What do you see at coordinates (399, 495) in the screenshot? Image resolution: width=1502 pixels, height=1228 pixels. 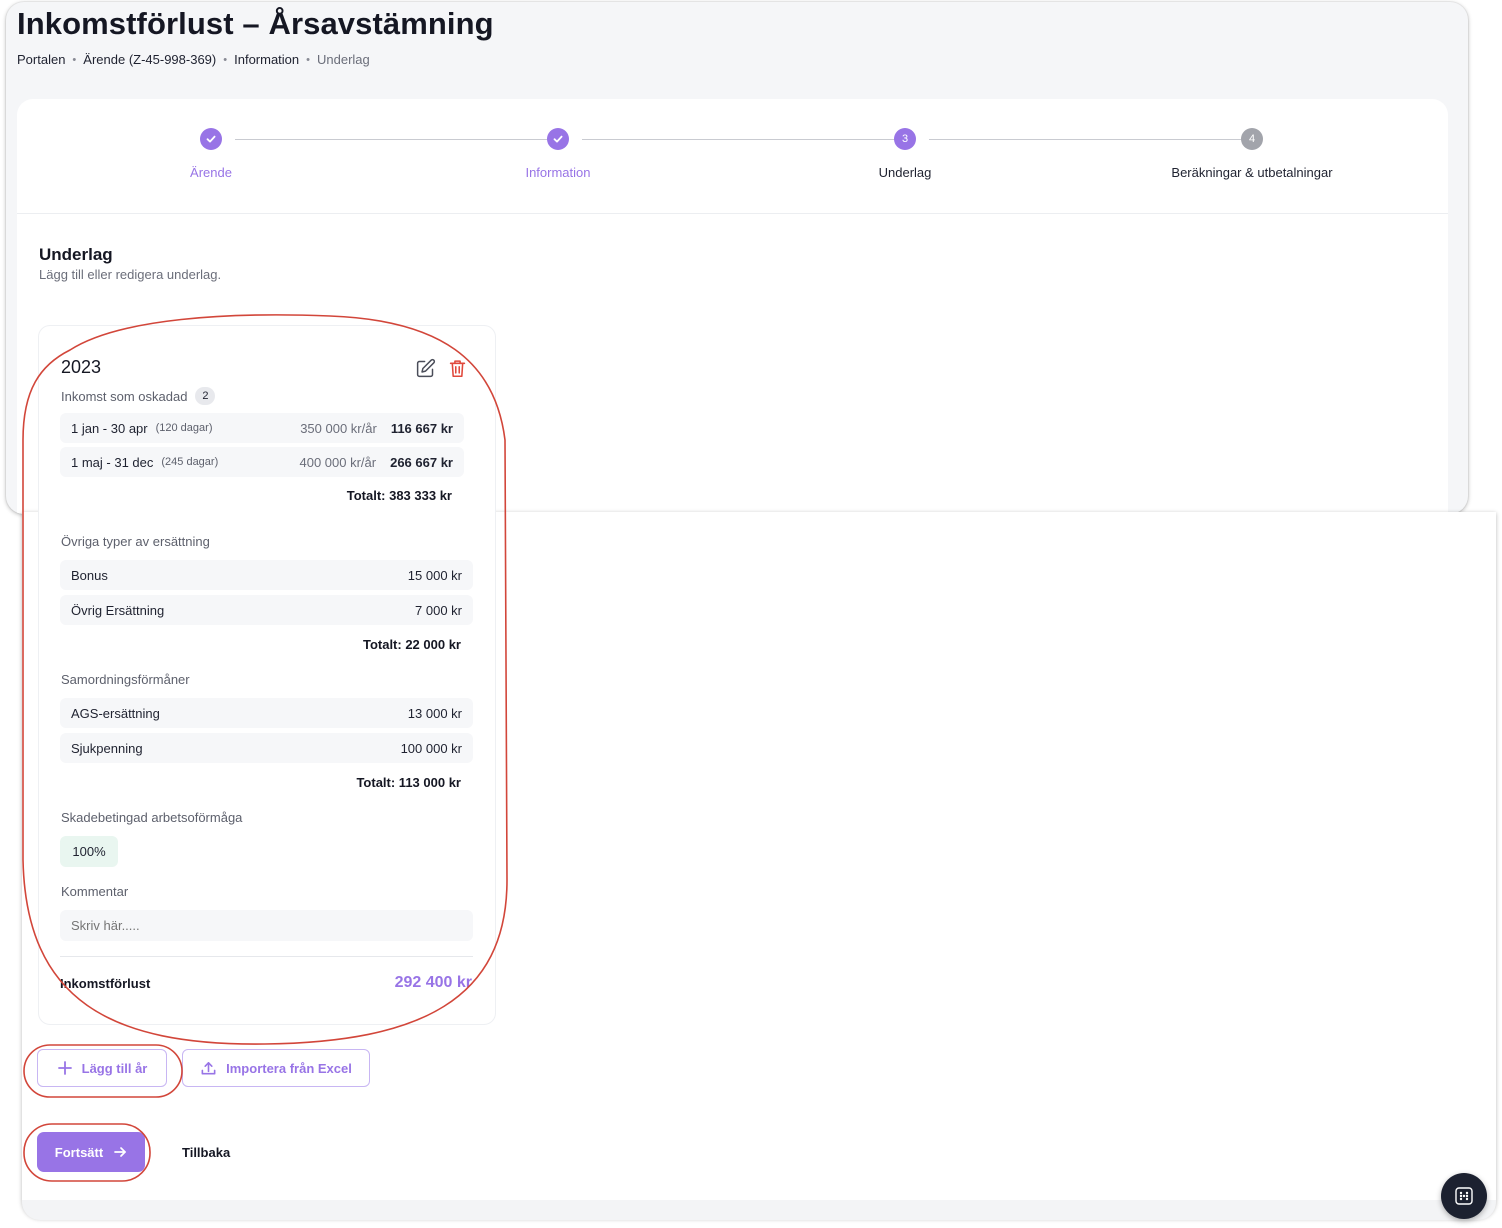 I see `income-total: Totalt: 383 333 kr` at bounding box center [399, 495].